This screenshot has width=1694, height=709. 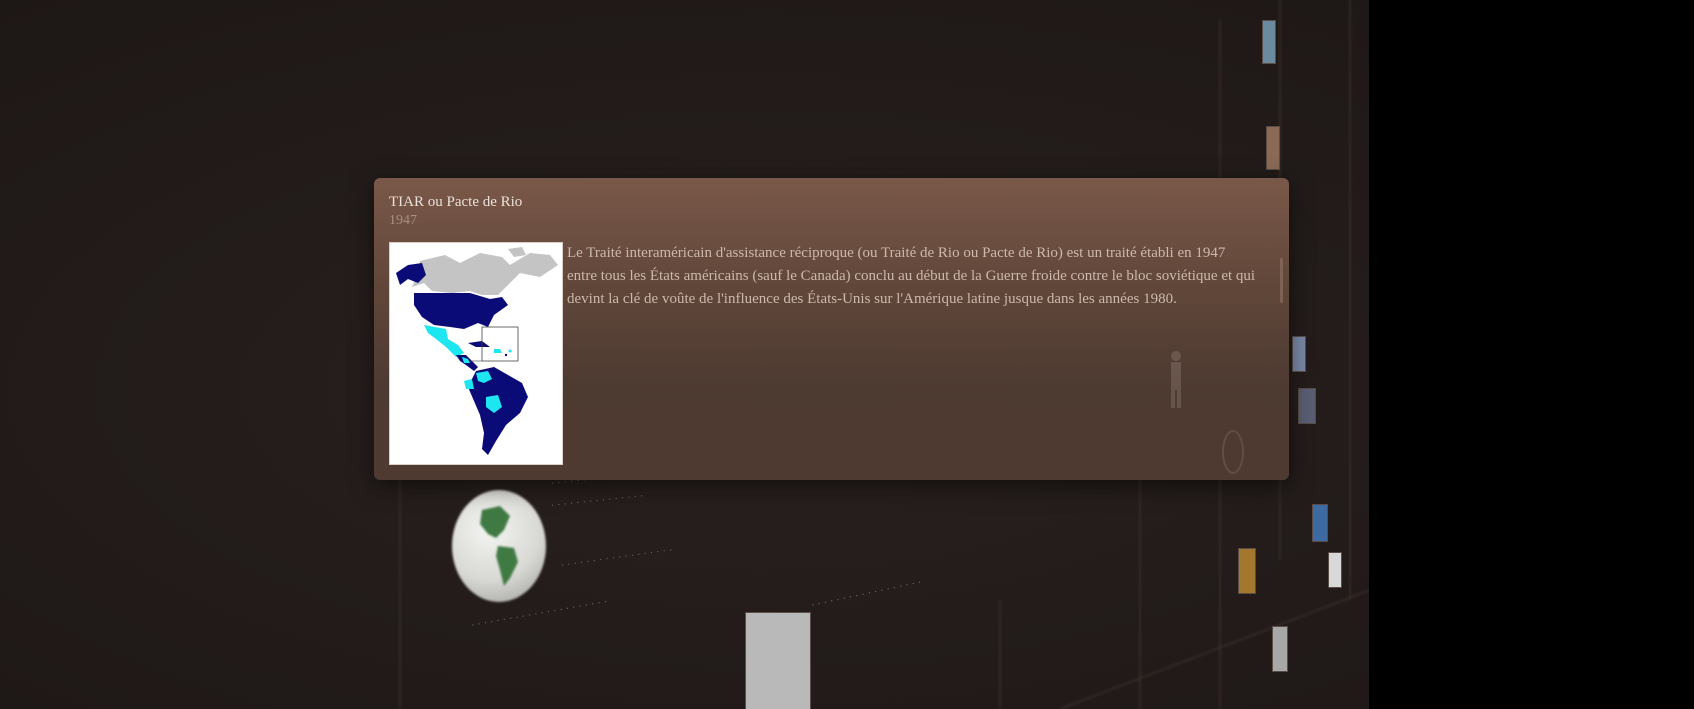 I want to click on popup-scrollbar, so click(x=1281, y=280).